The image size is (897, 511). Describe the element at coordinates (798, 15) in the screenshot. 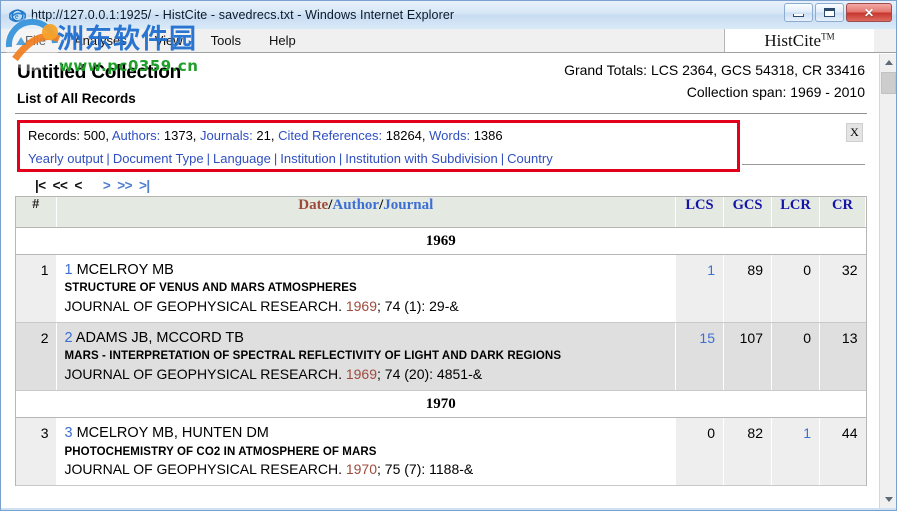

I see `minimize-icon` at that location.